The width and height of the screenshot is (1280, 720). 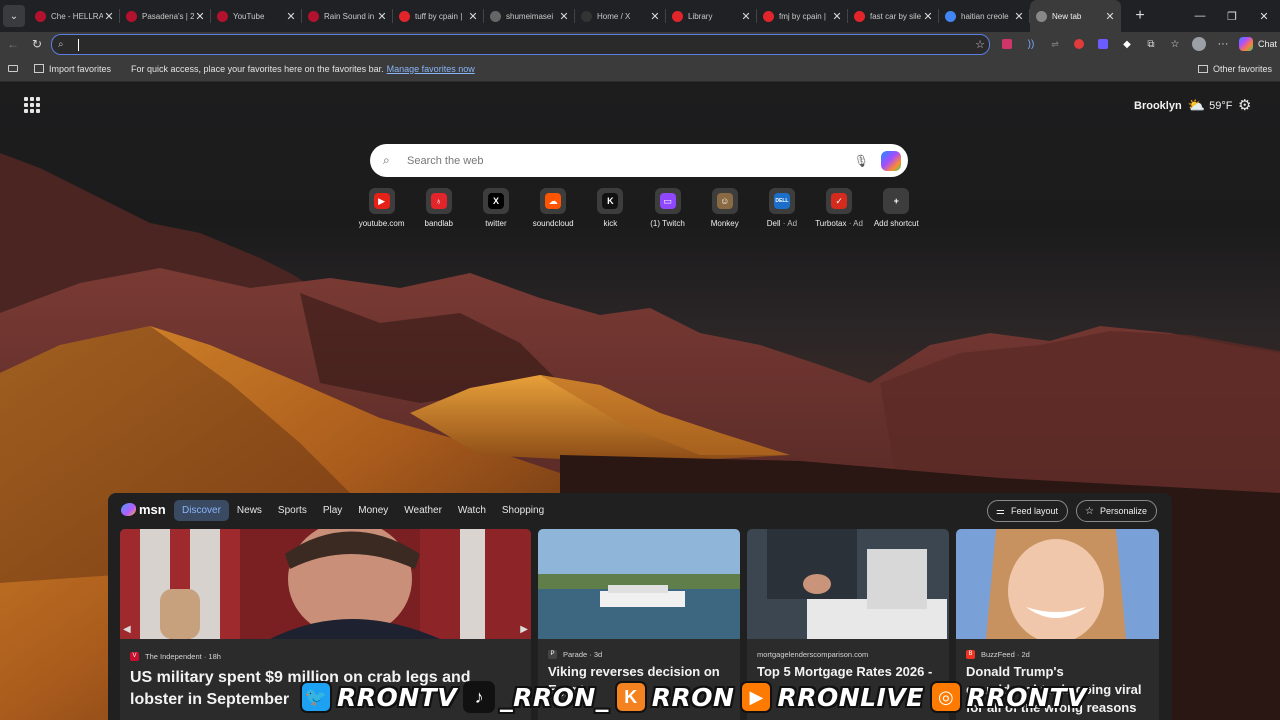 I want to click on browser-tab: fmj by cpain | ✕, so click(x=802, y=16).